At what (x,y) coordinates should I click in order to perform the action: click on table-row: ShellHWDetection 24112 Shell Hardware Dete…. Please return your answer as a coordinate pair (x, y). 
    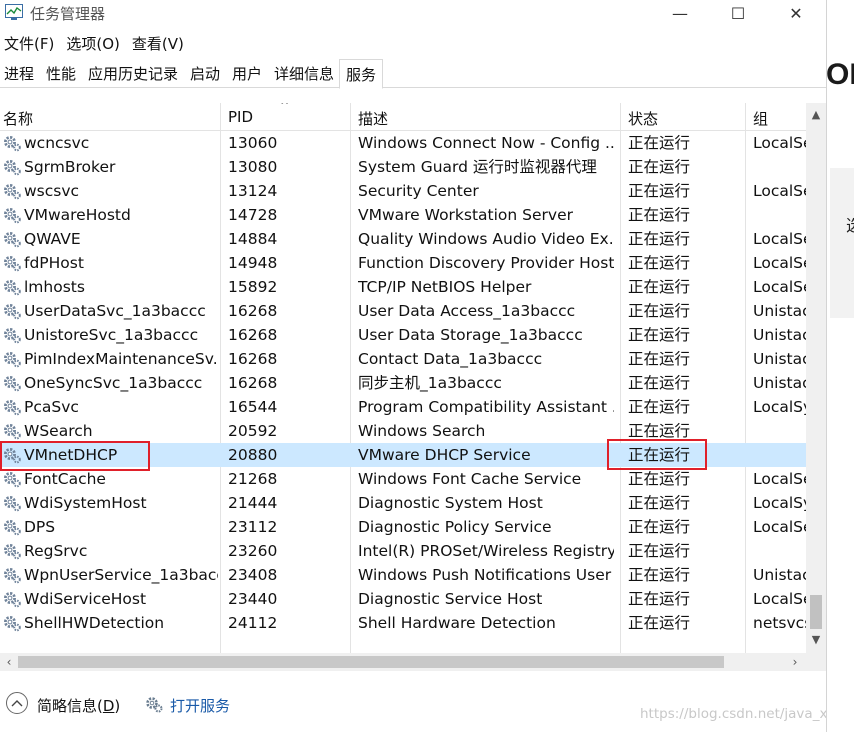
    Looking at the image, I should click on (403, 623).